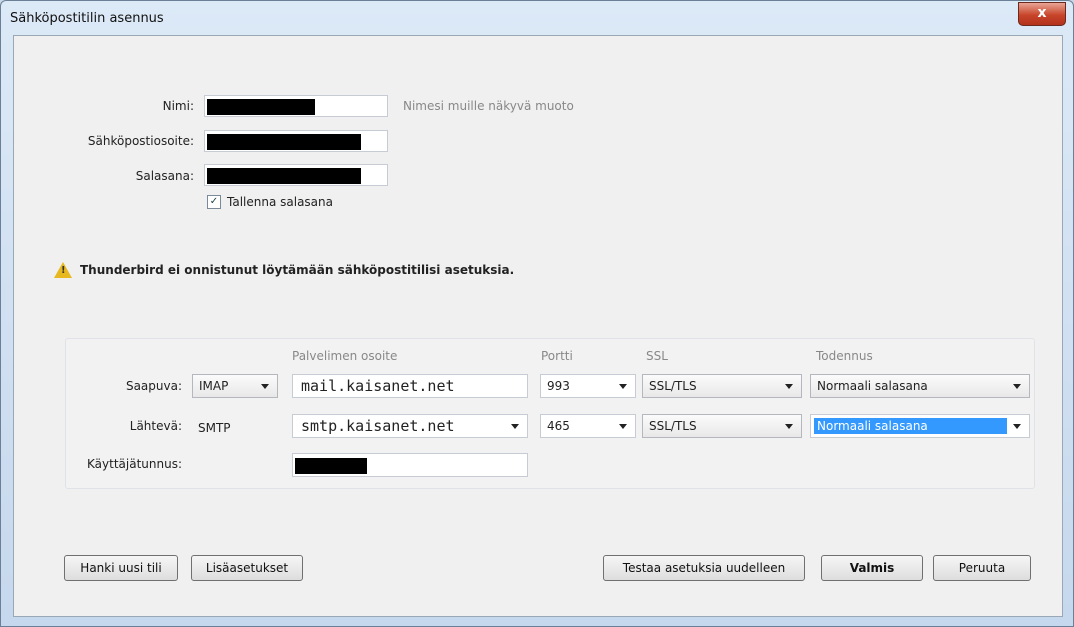 The width and height of the screenshot is (1074, 627). Describe the element at coordinates (537, 18) in the screenshot. I see `title-bar: Sähköpostitilin asennus x` at that location.